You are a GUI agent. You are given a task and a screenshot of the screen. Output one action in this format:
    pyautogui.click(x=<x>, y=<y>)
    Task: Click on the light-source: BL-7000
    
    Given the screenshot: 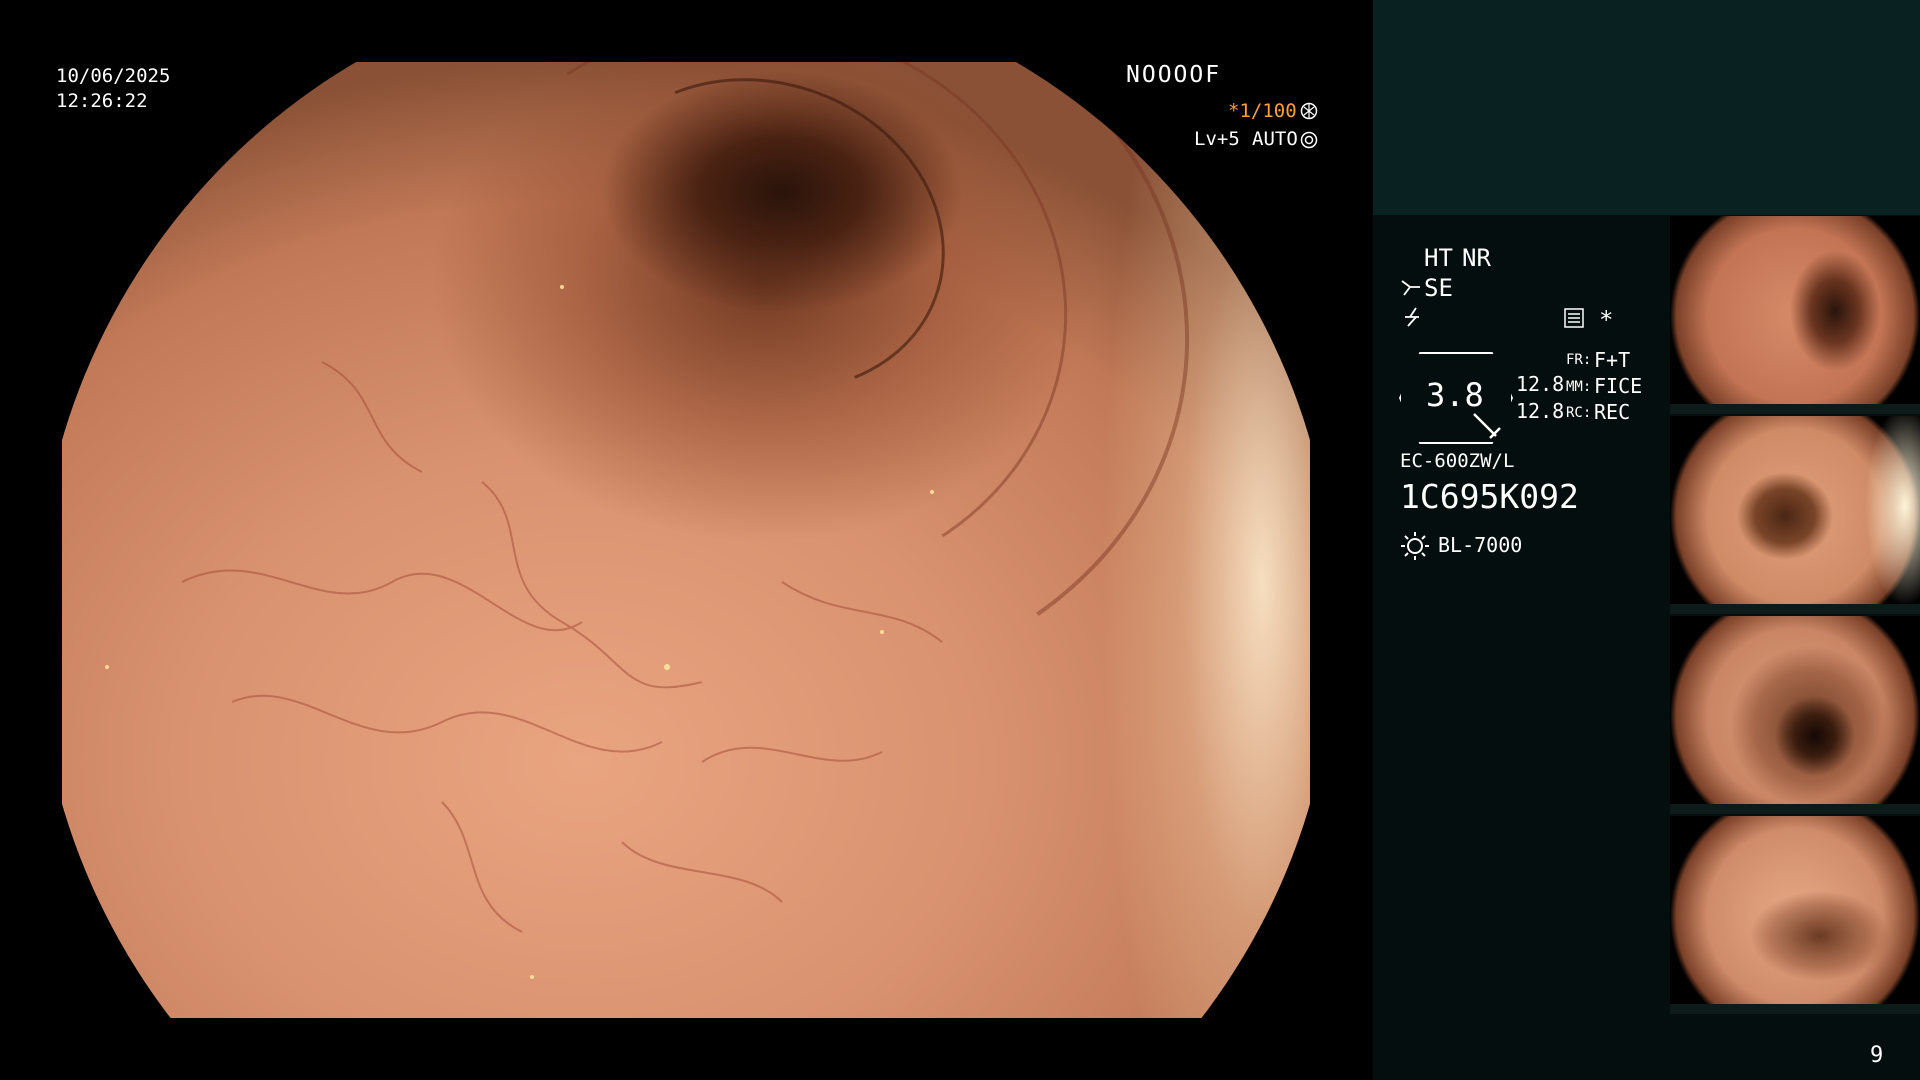 What is the action you would take?
    pyautogui.click(x=1480, y=545)
    